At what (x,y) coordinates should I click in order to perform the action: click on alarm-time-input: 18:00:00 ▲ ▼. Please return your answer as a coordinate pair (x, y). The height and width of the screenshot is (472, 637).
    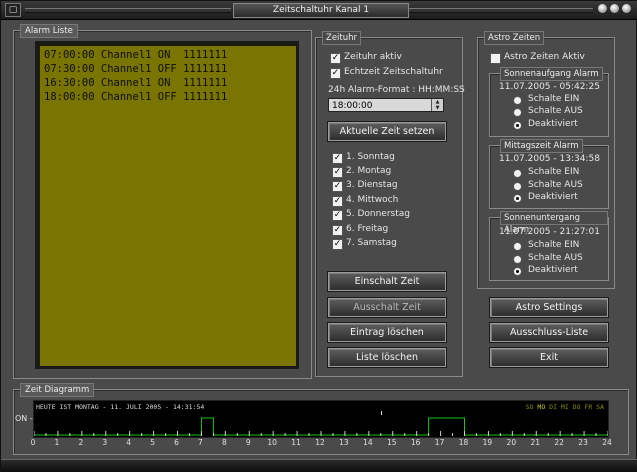
    Looking at the image, I should click on (386, 105).